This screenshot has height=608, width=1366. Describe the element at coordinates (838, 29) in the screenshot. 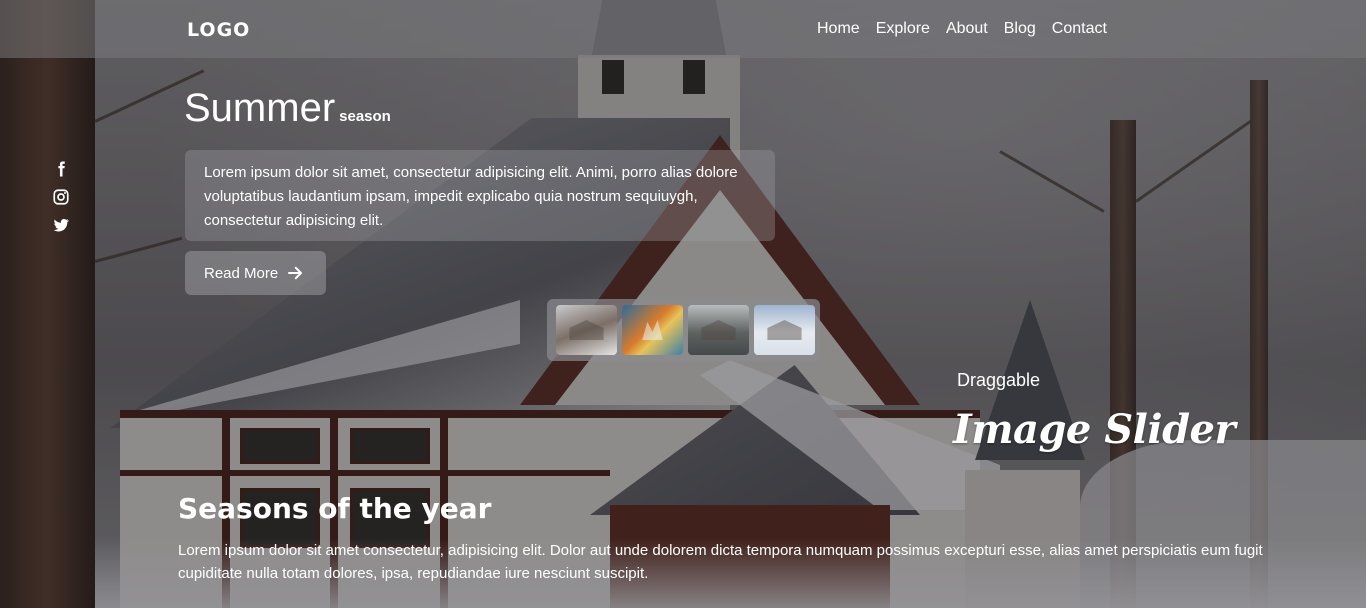

I see `nav-link-home: Home` at that location.